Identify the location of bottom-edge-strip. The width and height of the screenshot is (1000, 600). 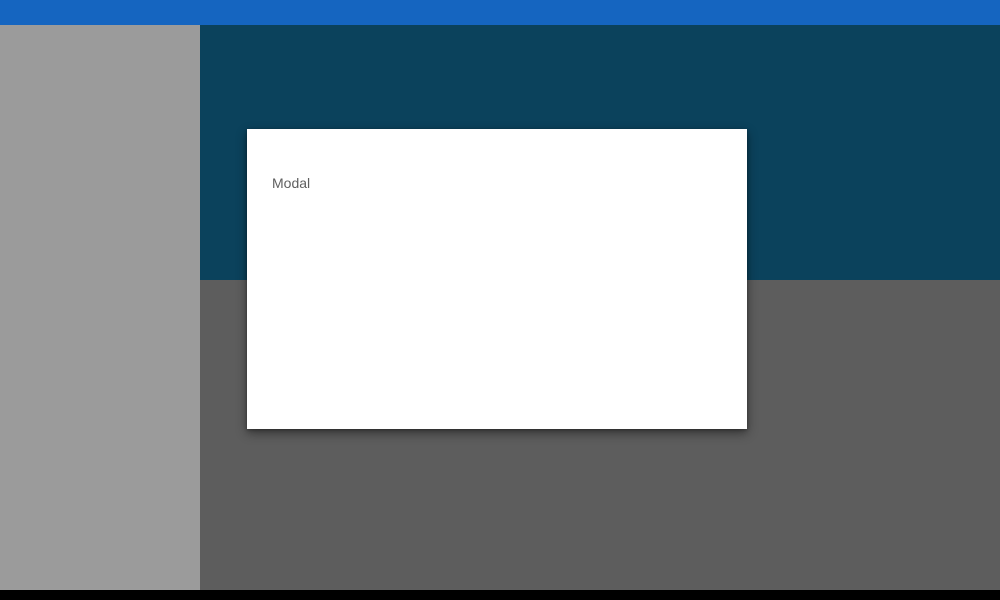
(500, 595).